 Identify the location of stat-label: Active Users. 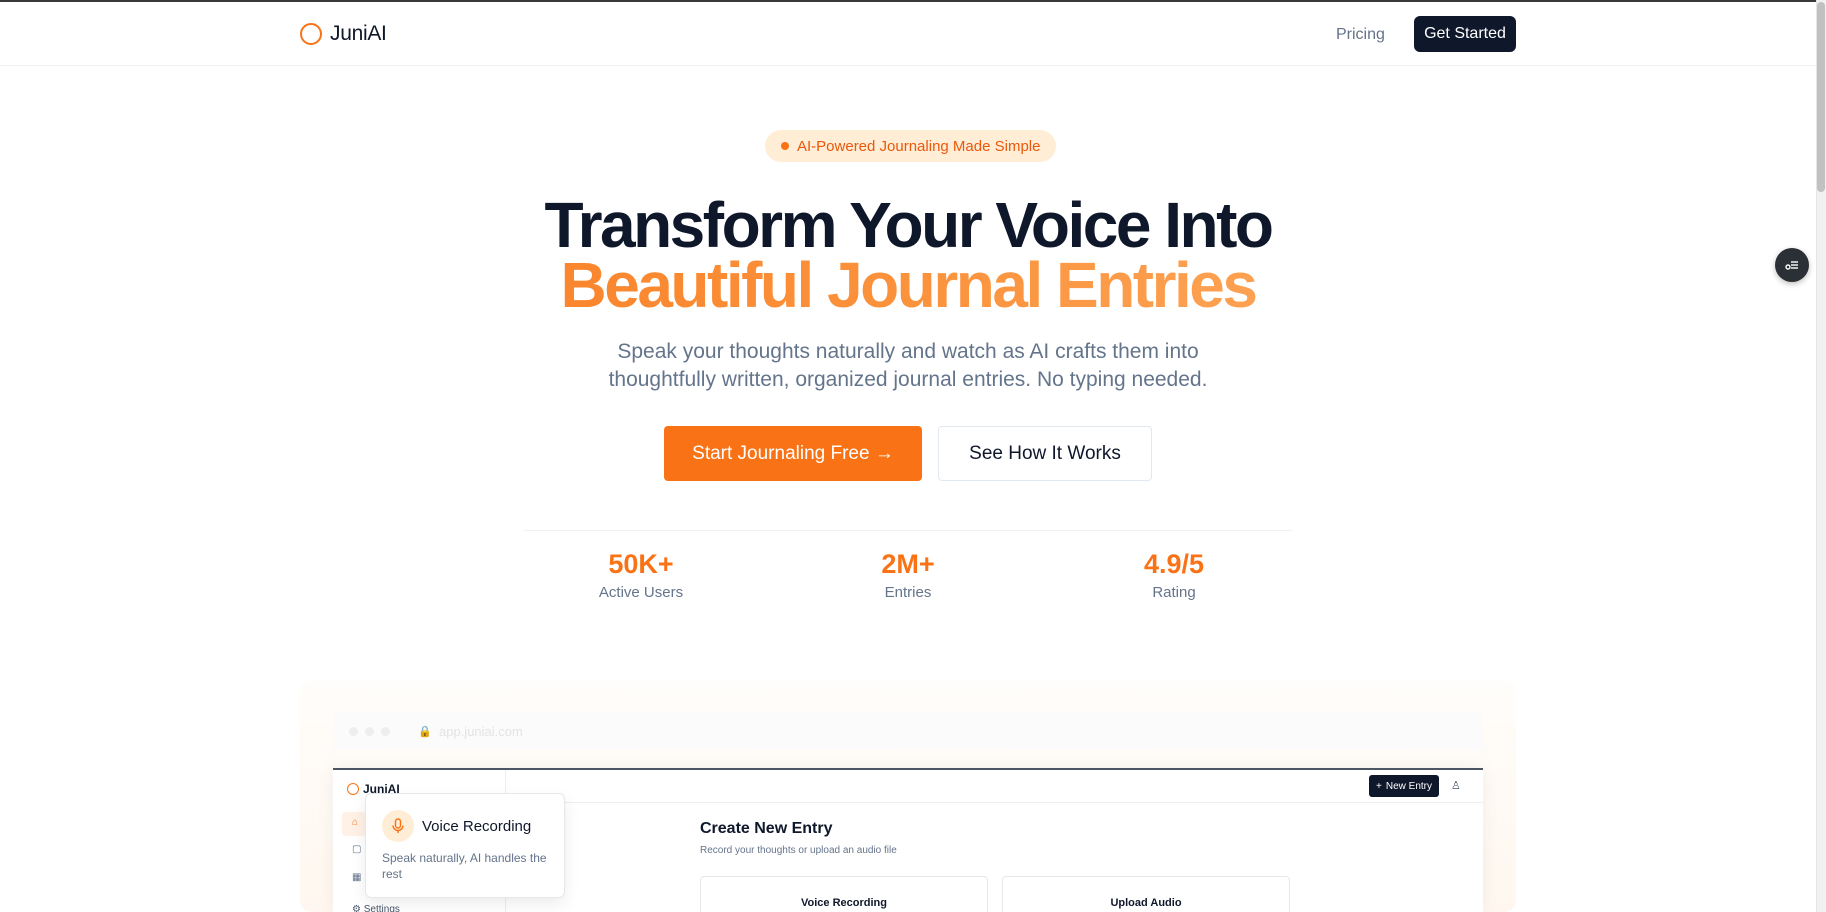
(641, 592).